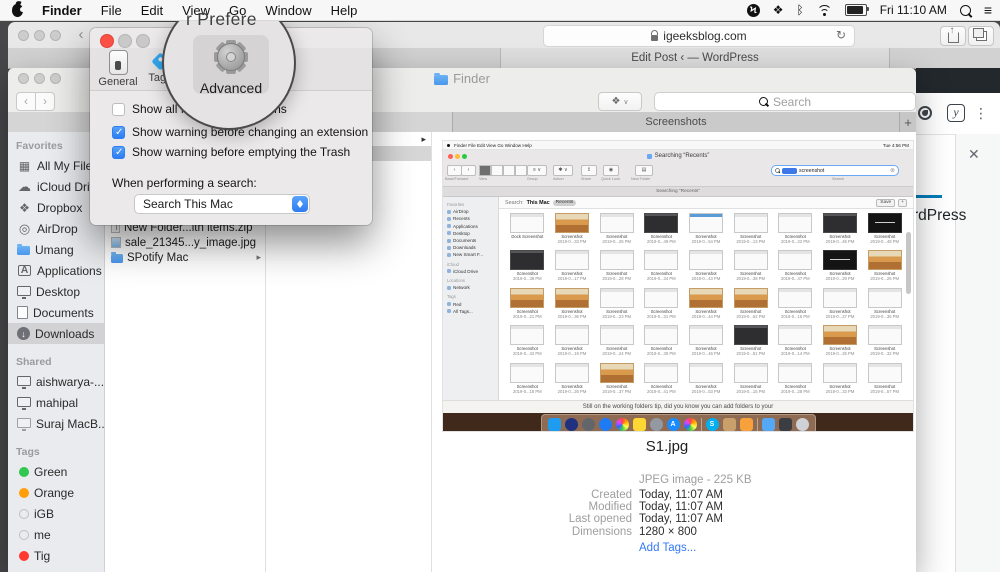 This screenshot has height=572, width=1000. I want to click on url-field: igeeksblog.com ↻, so click(699, 36).